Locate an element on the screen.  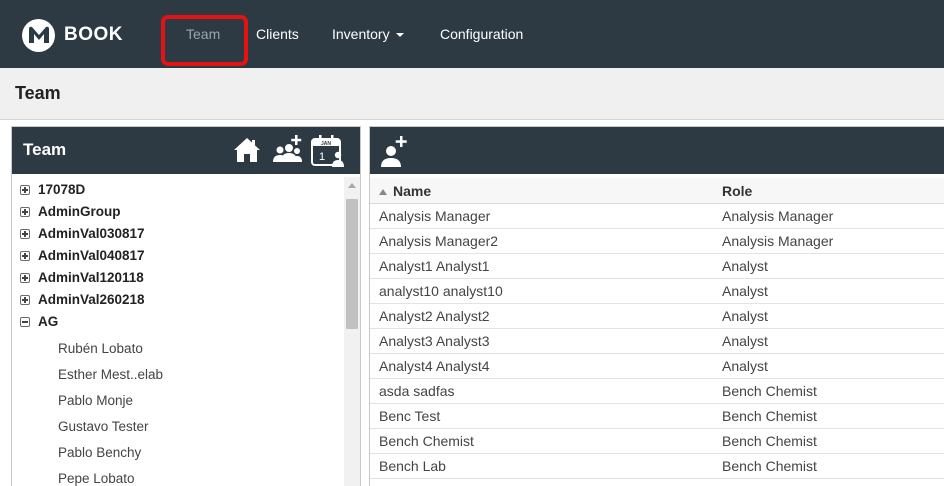
grid-header-row: Name Role is located at coordinates (657, 191).